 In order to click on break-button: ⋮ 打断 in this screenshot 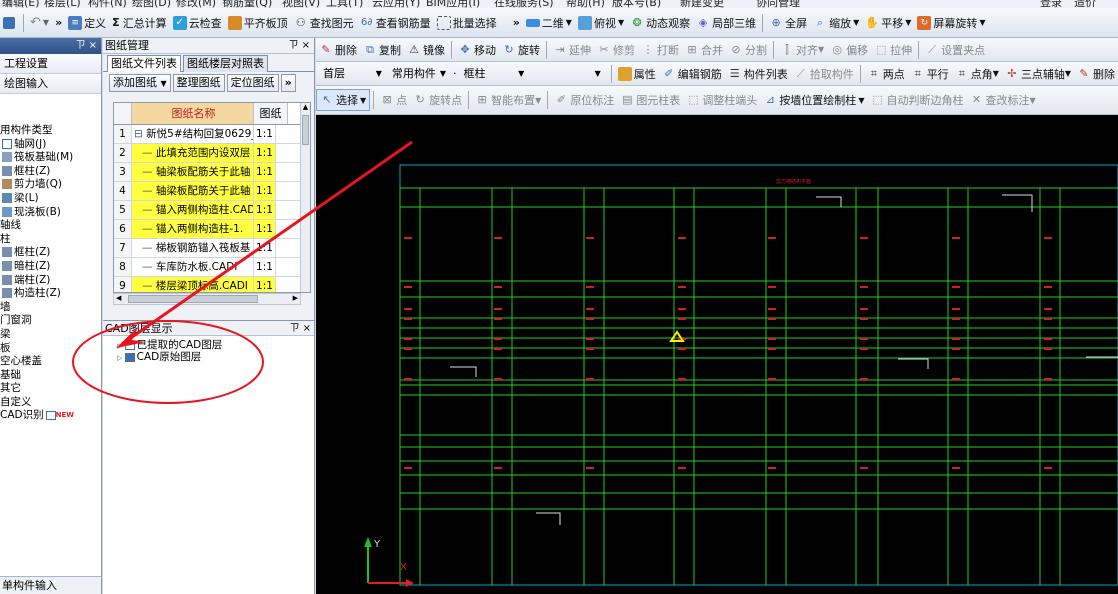, I will do `click(660, 50)`.